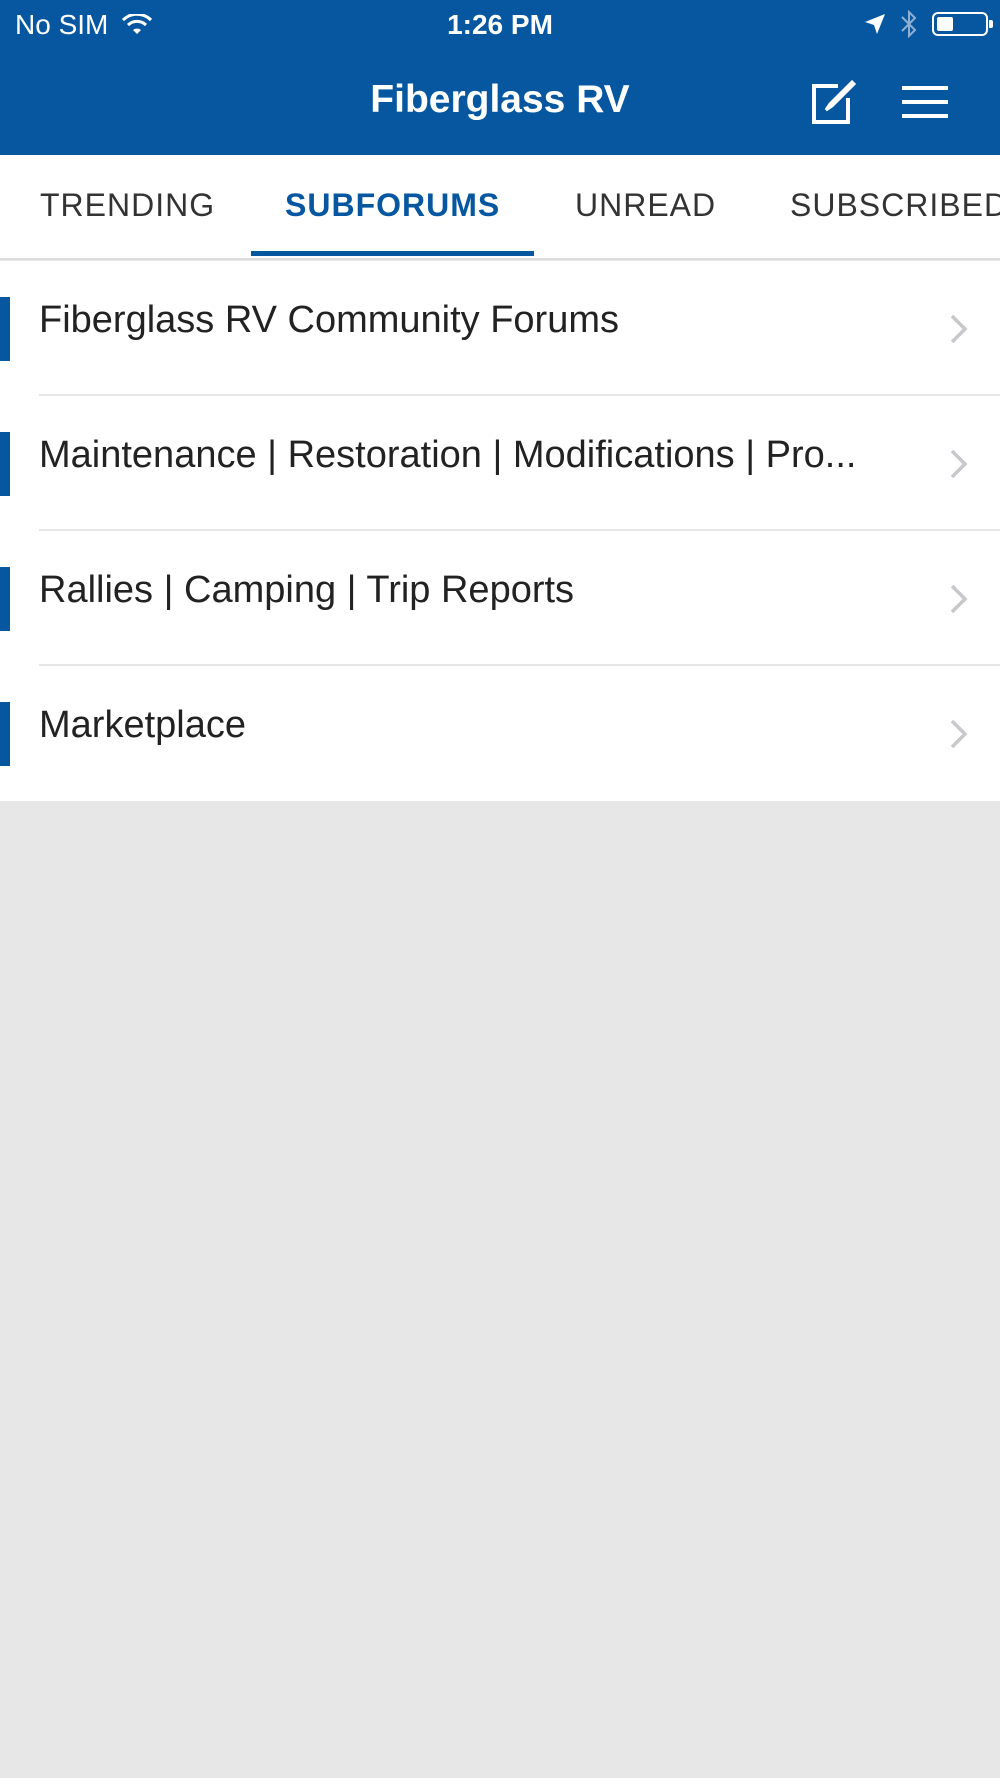 This screenshot has width=1000, height=1778. Describe the element at coordinates (392, 253) in the screenshot. I see `active-tab-indicator` at that location.